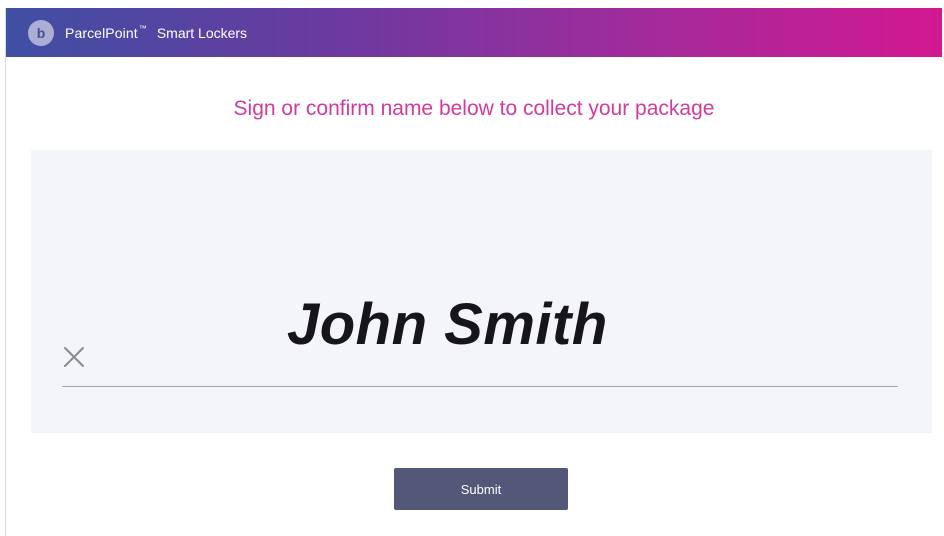 The height and width of the screenshot is (536, 944). I want to click on parcelpoint-logo-icon: b, so click(41, 32).